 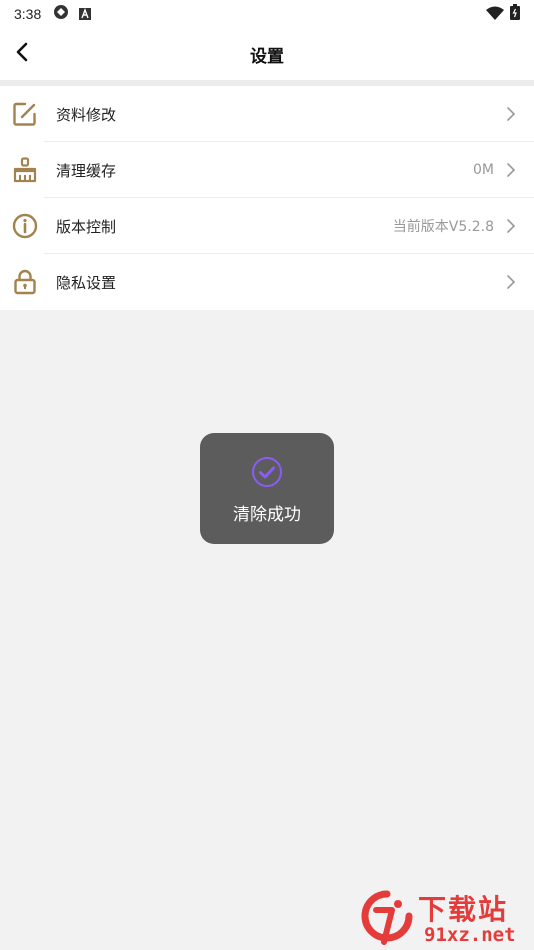 I want to click on a-badge-icon, so click(x=85, y=14).